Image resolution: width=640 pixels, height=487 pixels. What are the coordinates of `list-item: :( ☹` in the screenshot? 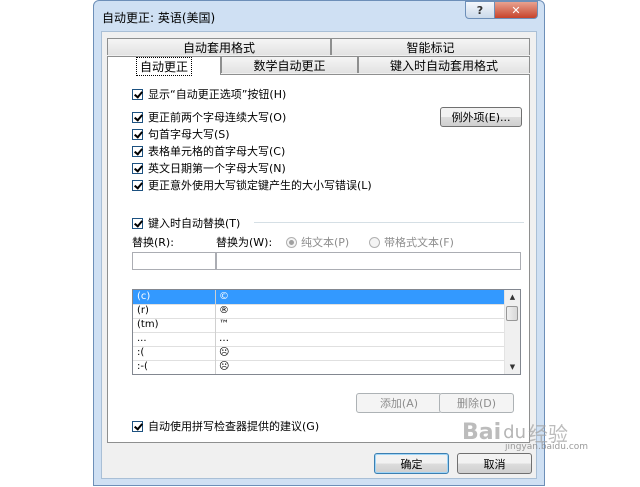 It's located at (319, 353).